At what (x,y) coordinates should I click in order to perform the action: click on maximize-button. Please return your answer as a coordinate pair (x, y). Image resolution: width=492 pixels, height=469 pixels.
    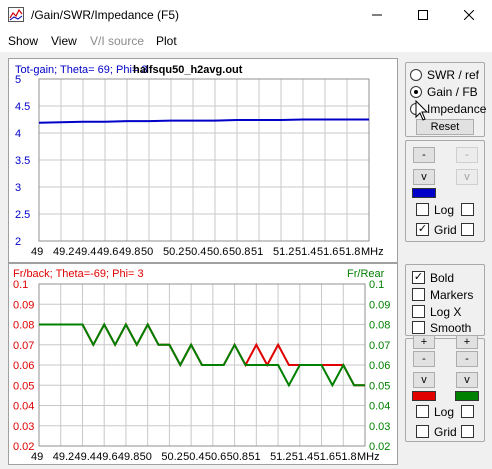
    Looking at the image, I should click on (423, 15).